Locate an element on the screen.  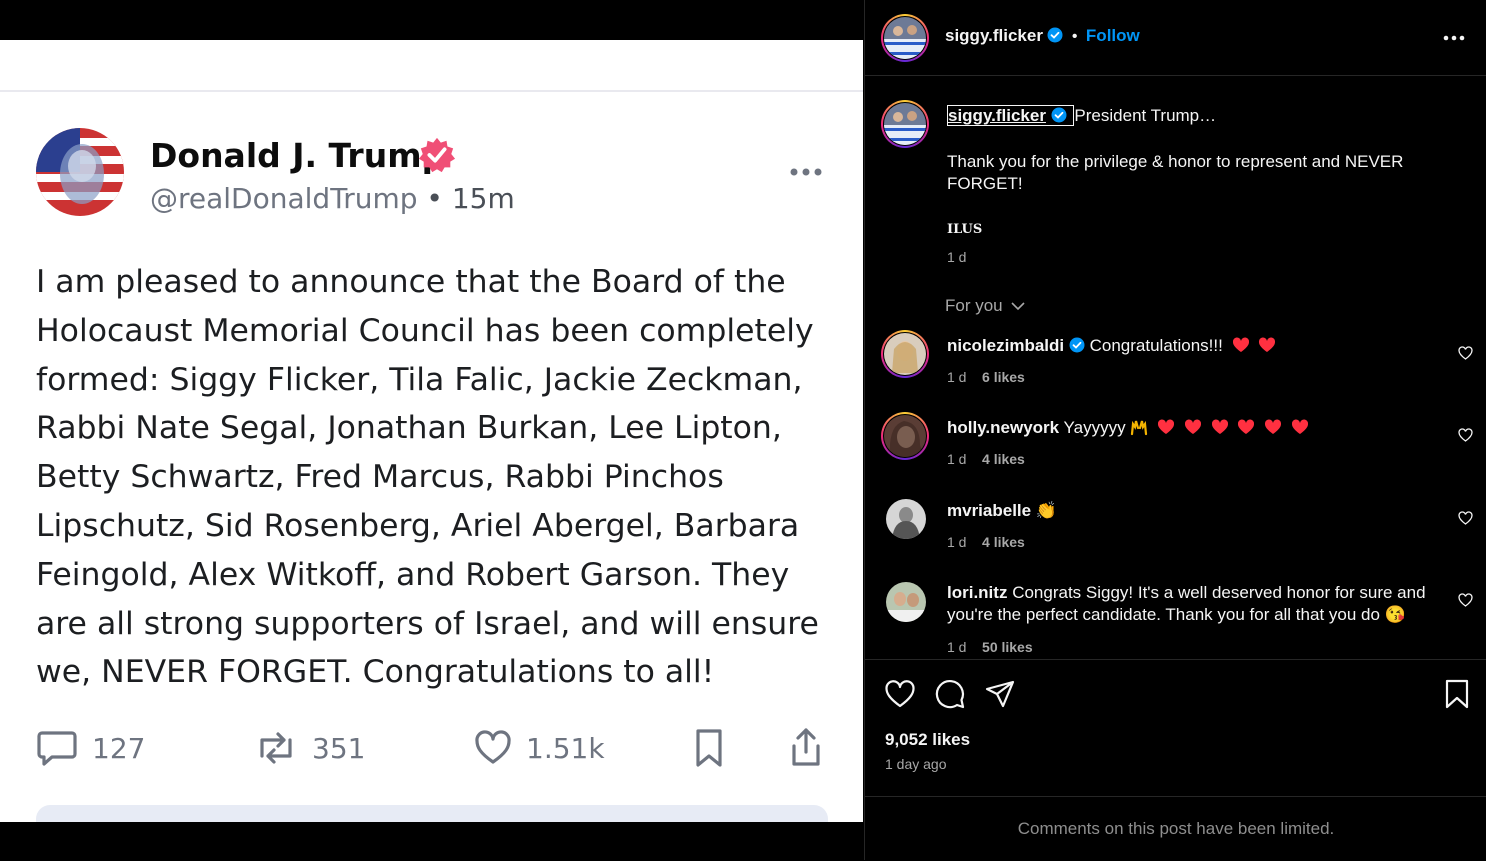
header-user: siggy.flicker • Follow is located at coordinates (1042, 36).